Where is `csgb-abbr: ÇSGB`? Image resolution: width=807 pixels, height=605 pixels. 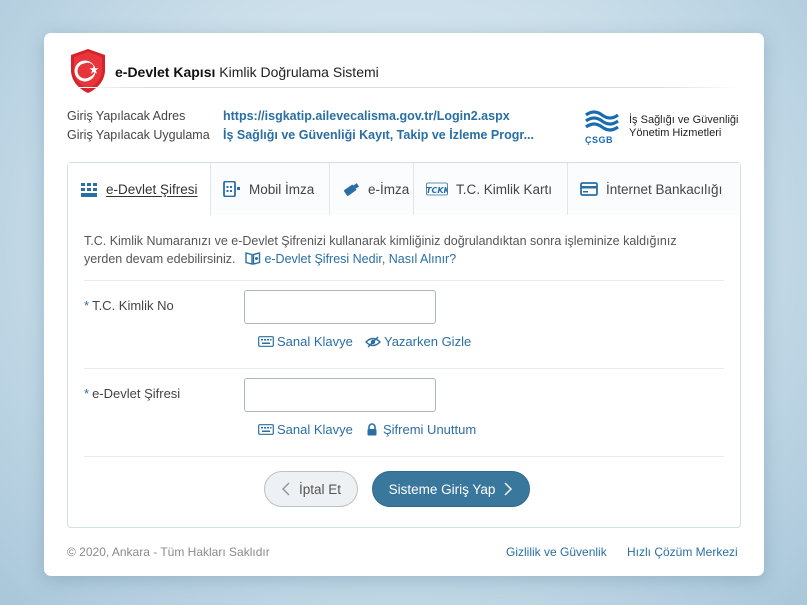
csgb-abbr: ÇSGB is located at coordinates (599, 140).